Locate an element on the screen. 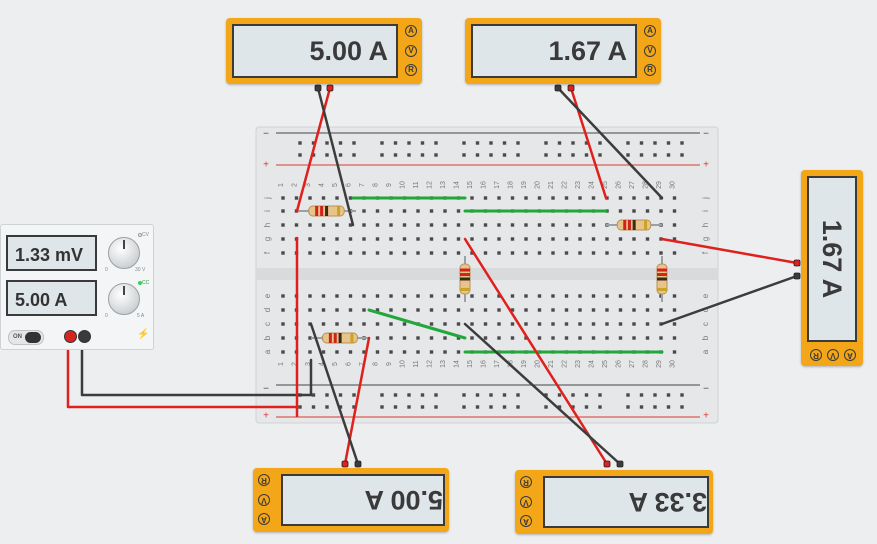 The image size is (877, 544). multimeter-top-right: 1.67 A A V R is located at coordinates (563, 51).